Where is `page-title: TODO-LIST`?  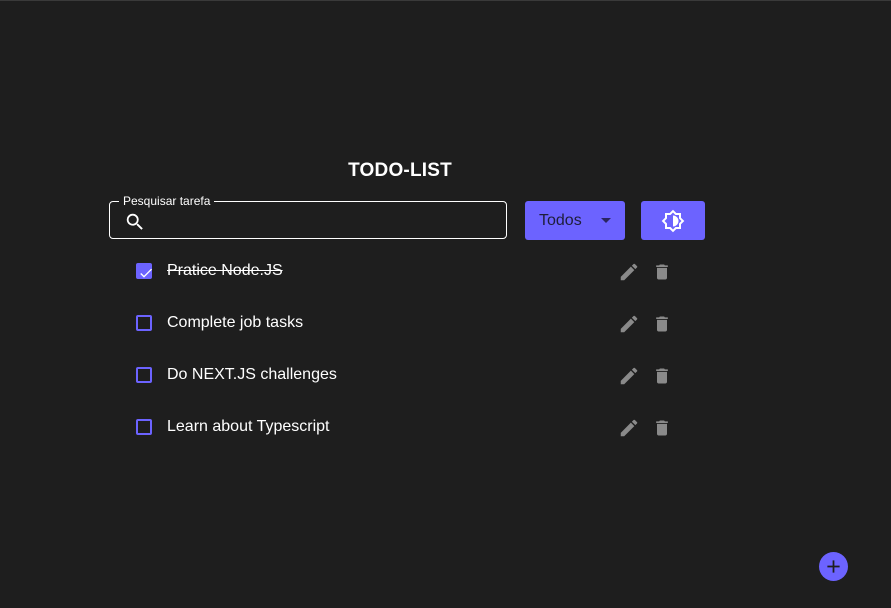
page-title: TODO-LIST is located at coordinates (400, 170).